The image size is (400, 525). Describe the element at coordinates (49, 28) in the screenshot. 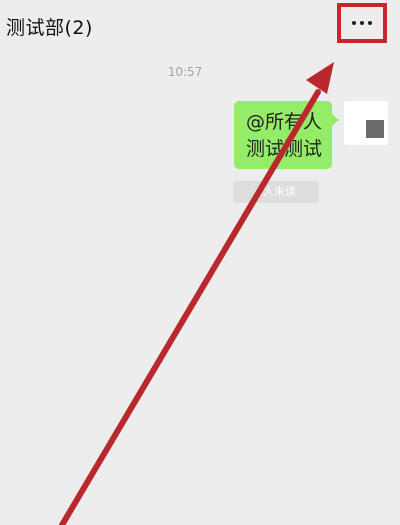

I see `chat-title: 测试部(2)` at that location.